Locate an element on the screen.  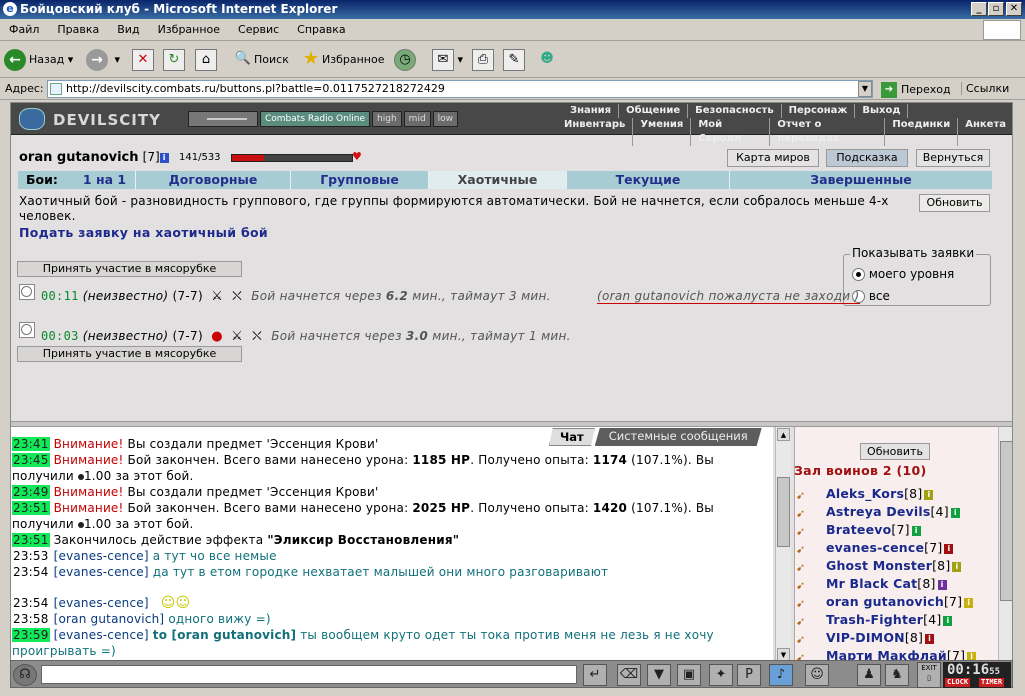
edit-button: ✎ is located at coordinates (514, 60).